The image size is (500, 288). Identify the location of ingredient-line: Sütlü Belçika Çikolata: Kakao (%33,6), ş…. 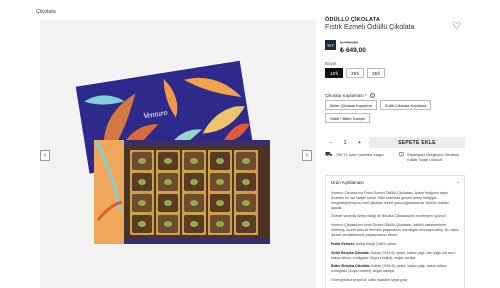
(395, 256).